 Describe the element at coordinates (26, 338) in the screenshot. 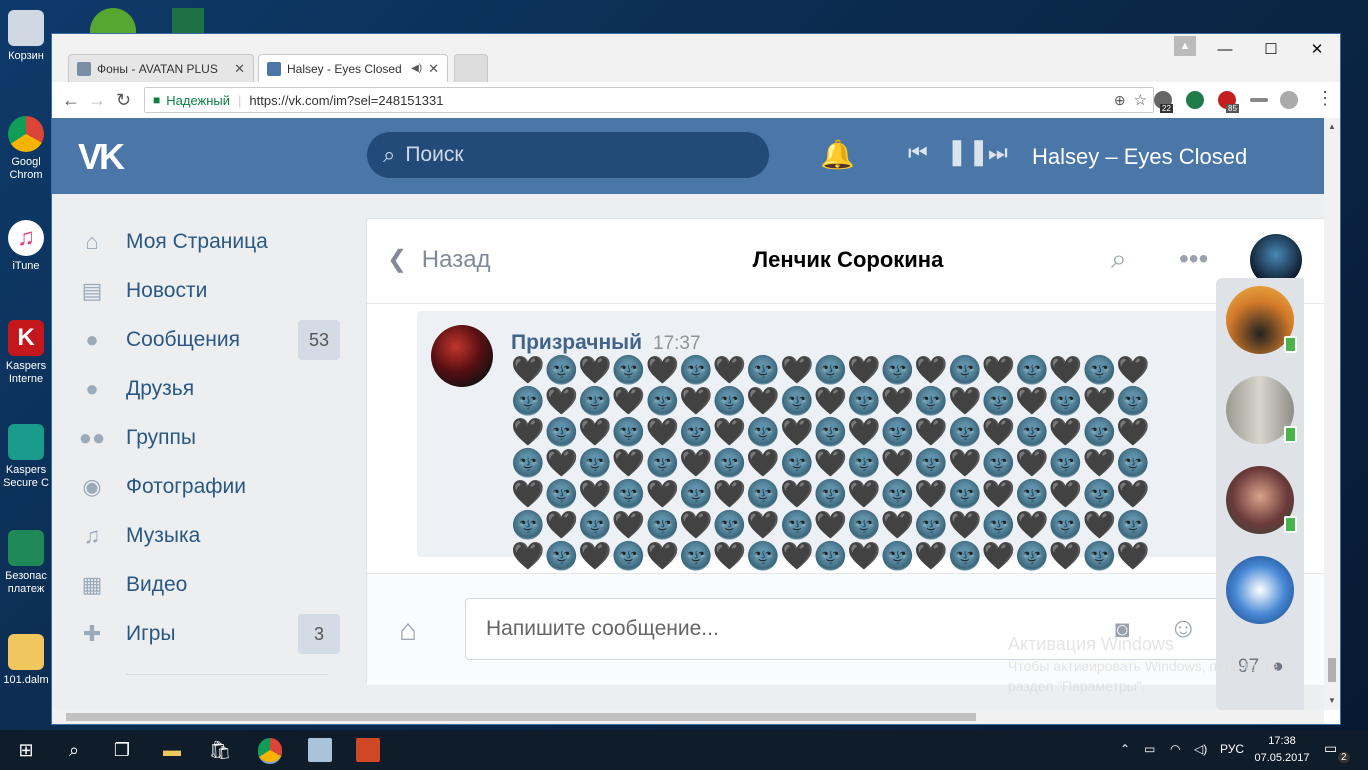

I see `kaspersky-icon: K` at that location.